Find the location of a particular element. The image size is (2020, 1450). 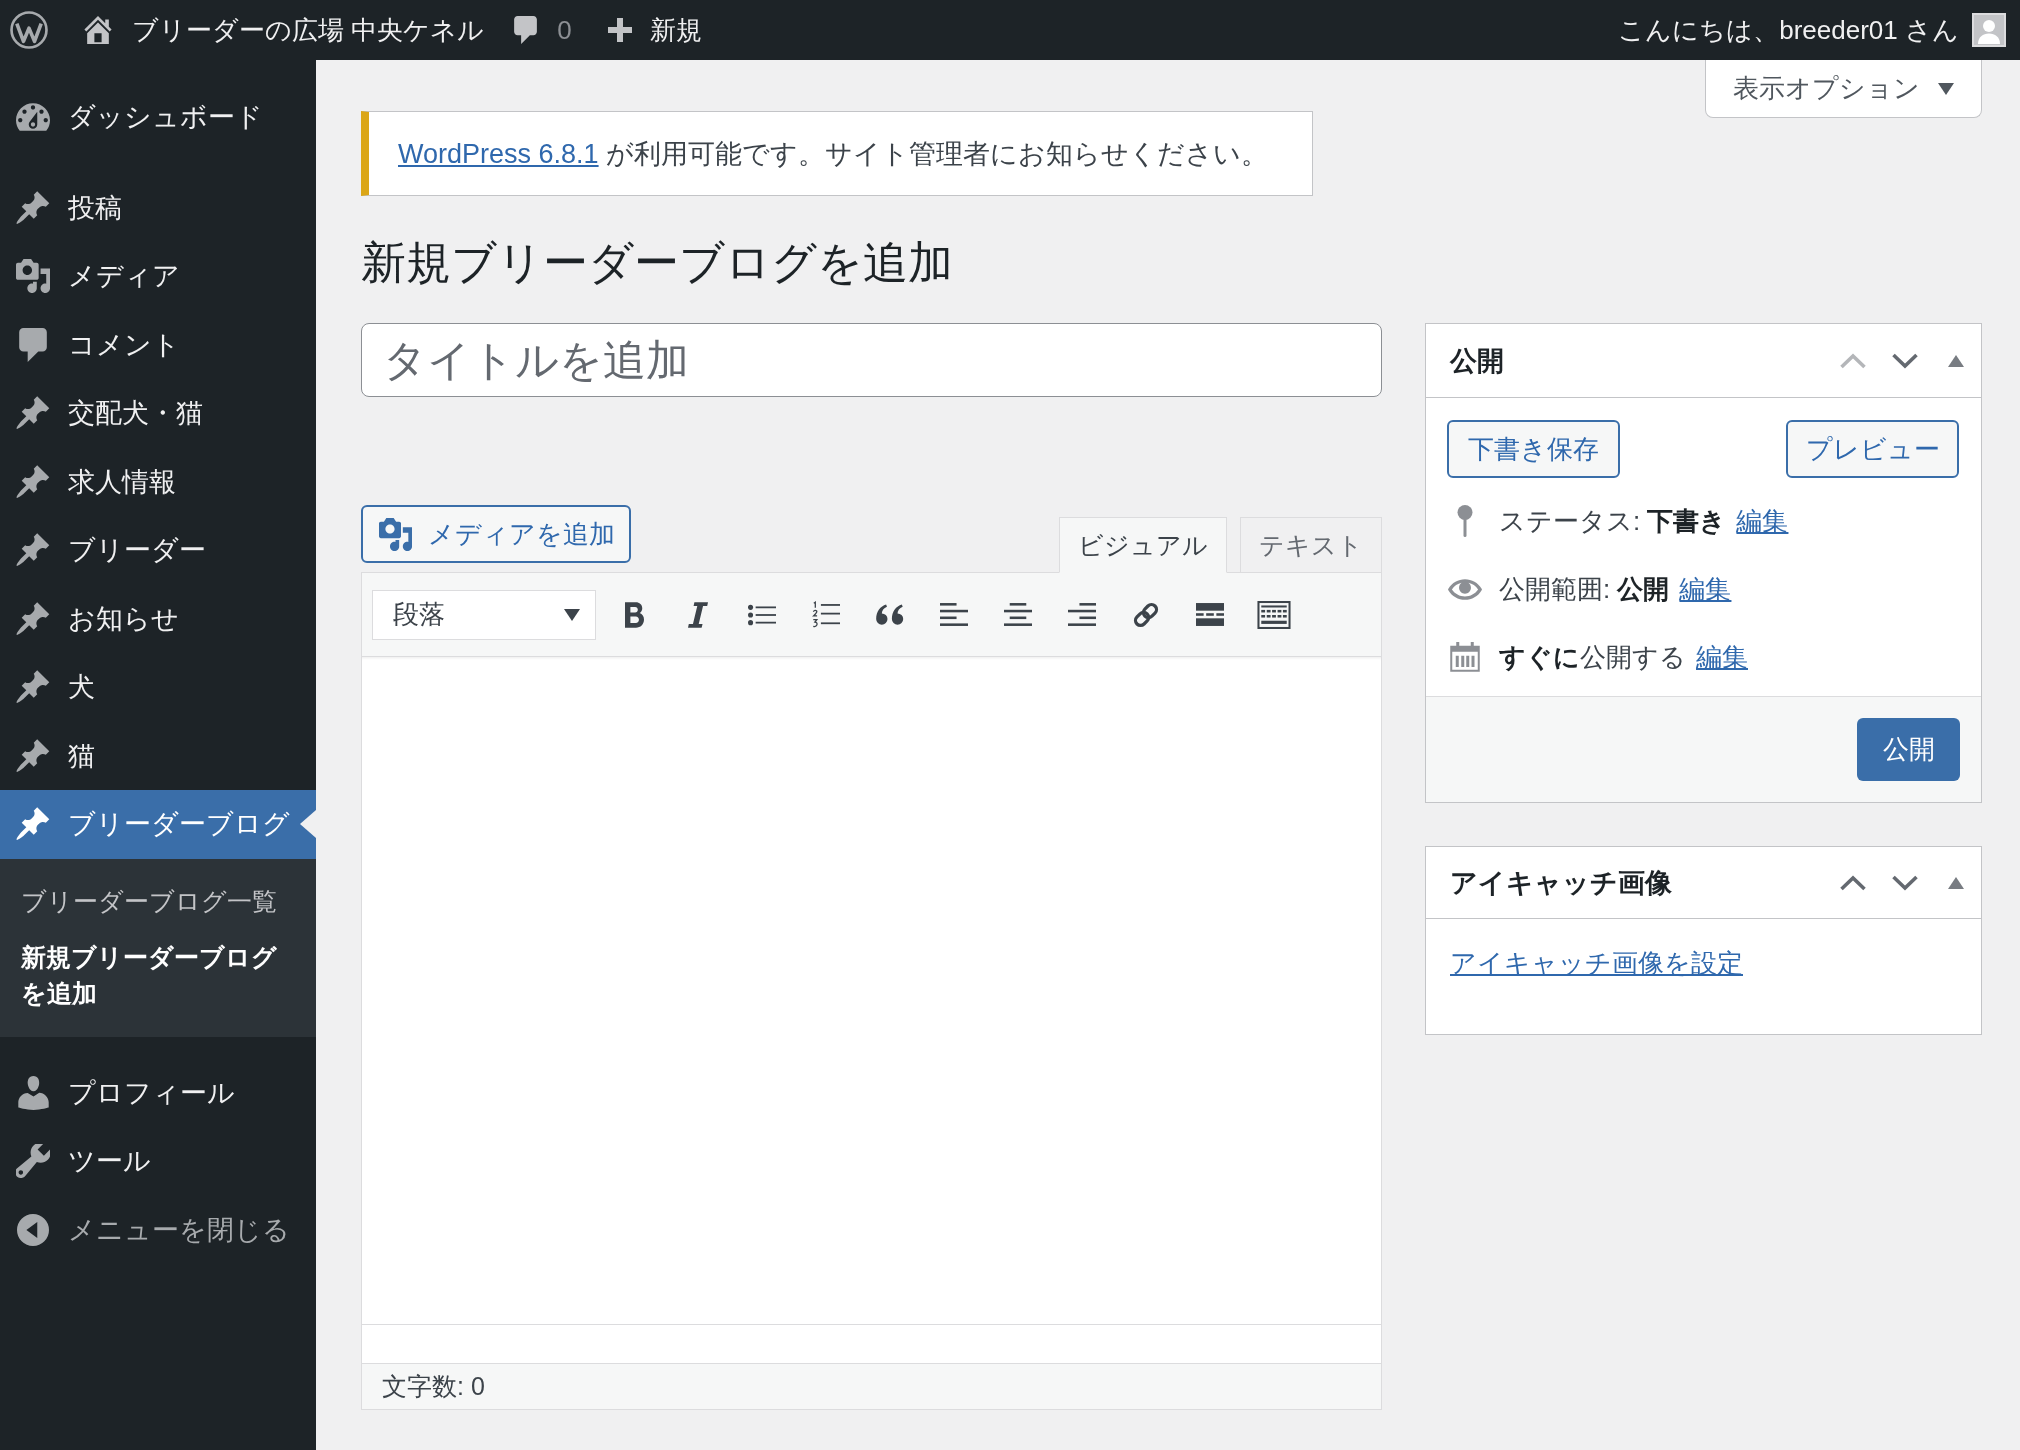

plus-icon is located at coordinates (619, 30).